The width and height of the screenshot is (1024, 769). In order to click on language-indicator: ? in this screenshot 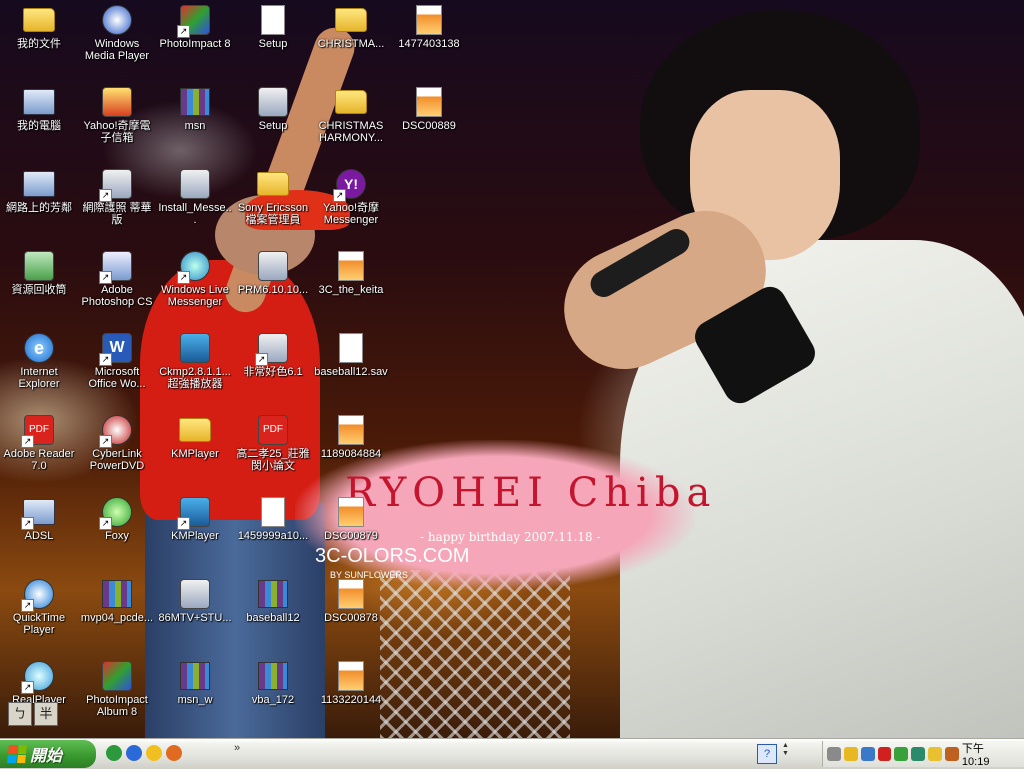, I will do `click(767, 754)`.